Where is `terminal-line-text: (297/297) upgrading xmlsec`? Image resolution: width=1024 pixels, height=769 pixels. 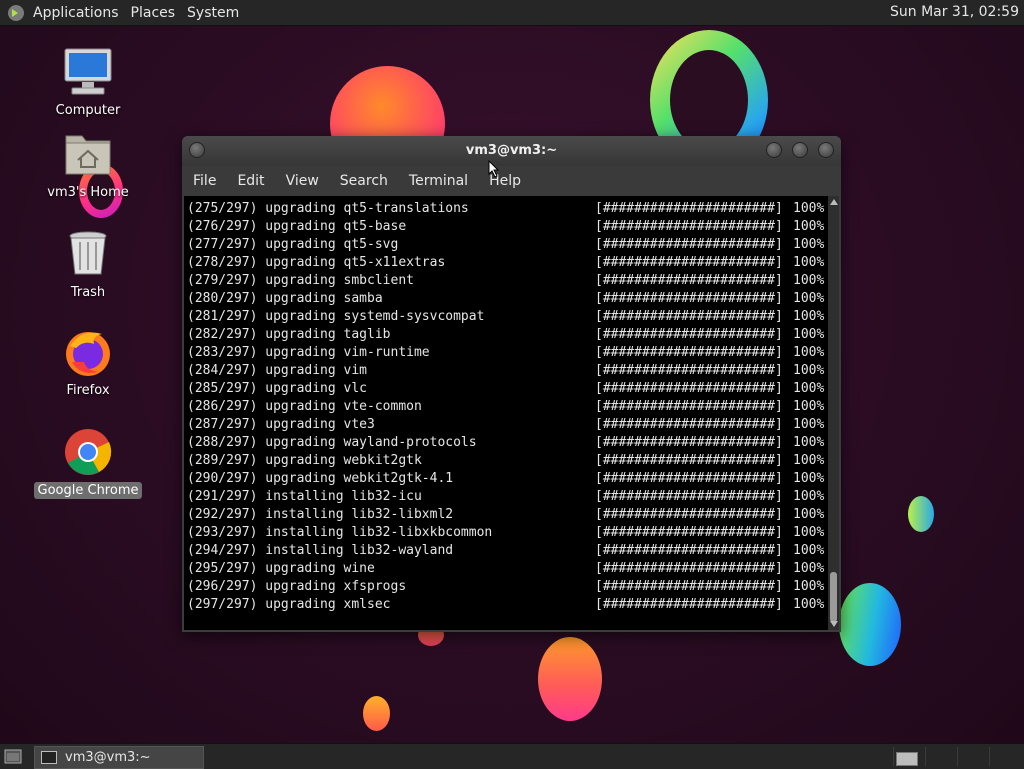 terminal-line-text: (297/297) upgrading xmlsec is located at coordinates (289, 604).